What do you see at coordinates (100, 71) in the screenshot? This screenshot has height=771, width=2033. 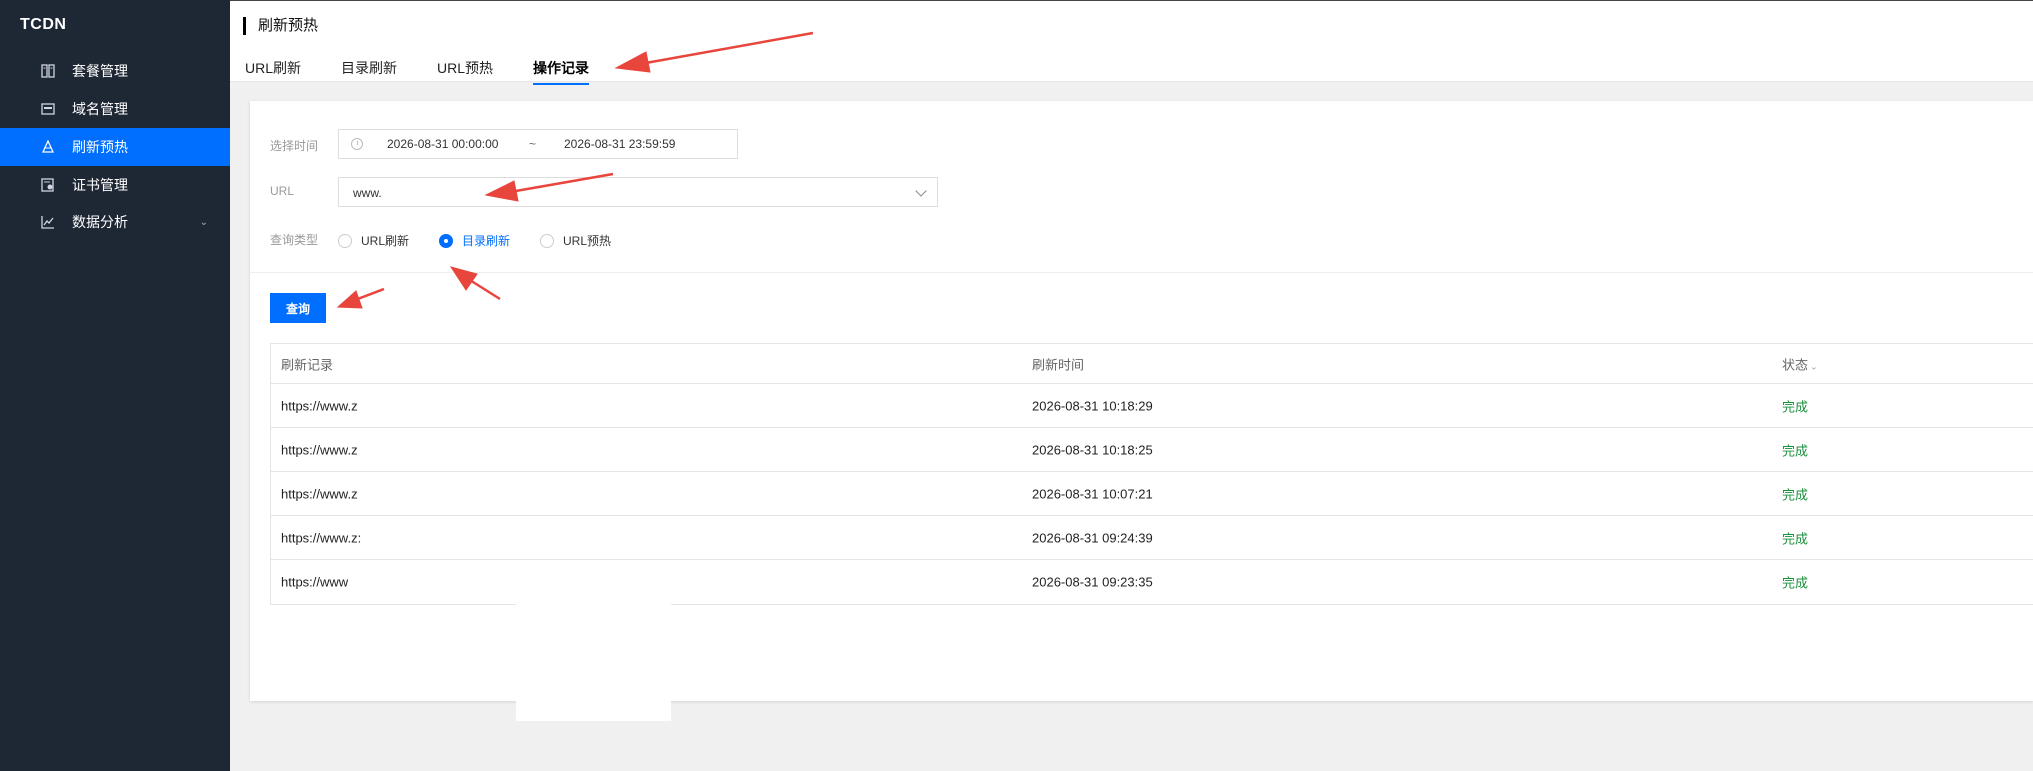 I see `sidebar-item-label: 套餐管理` at bounding box center [100, 71].